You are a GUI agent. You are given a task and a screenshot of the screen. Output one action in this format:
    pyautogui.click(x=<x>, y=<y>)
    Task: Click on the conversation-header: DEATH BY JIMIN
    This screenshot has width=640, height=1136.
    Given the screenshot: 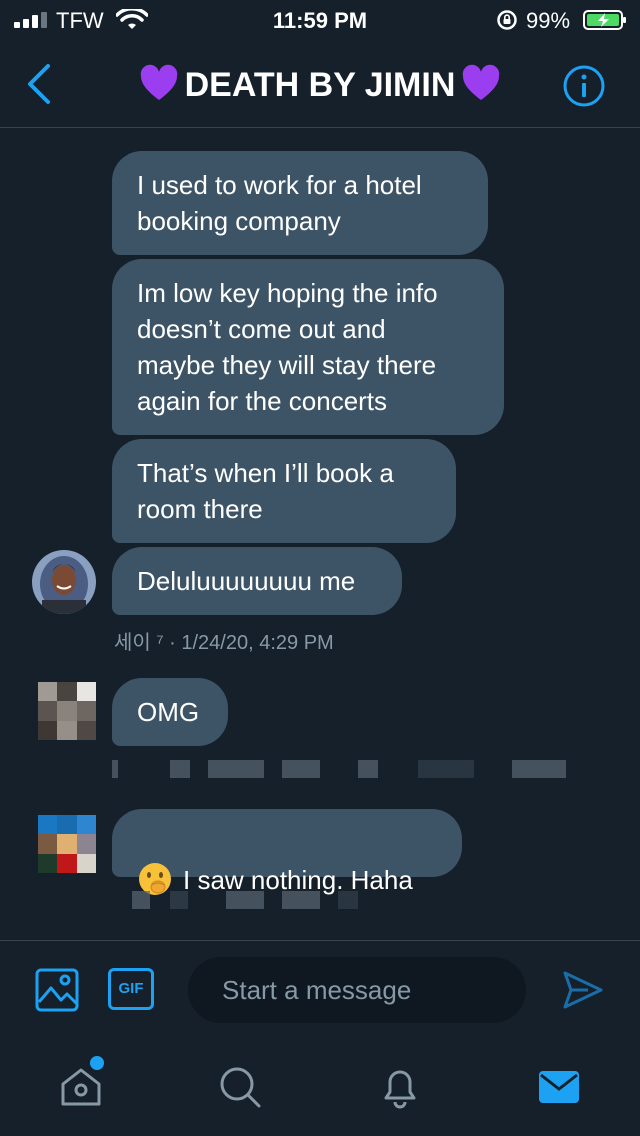 What is the action you would take?
    pyautogui.click(x=320, y=84)
    